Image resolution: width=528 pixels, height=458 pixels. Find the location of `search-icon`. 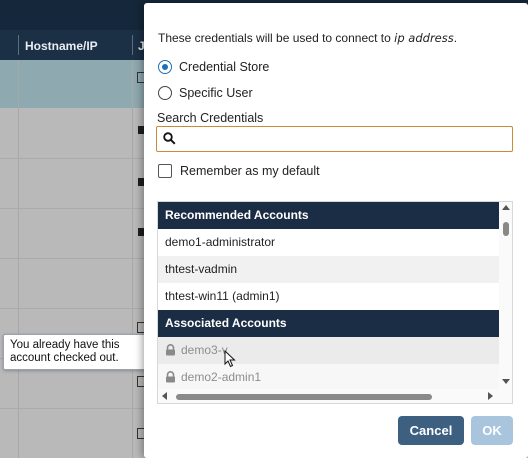

search-icon is located at coordinates (169, 138).